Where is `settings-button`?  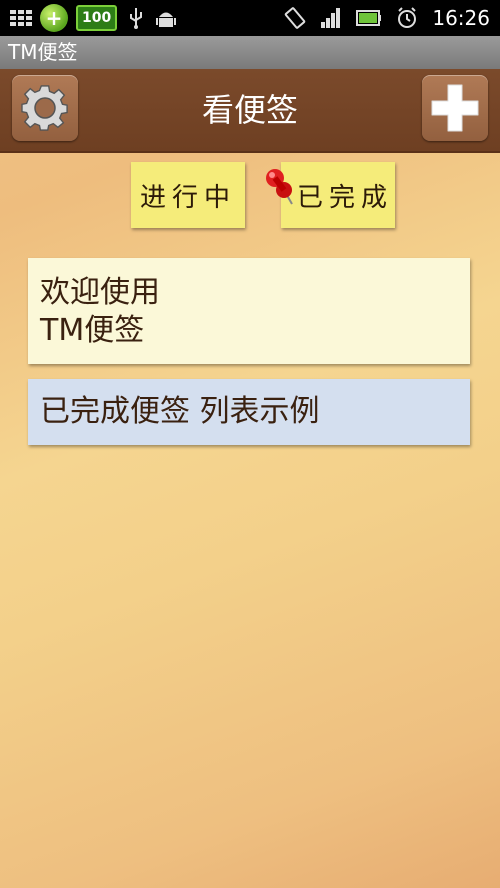 settings-button is located at coordinates (45, 108).